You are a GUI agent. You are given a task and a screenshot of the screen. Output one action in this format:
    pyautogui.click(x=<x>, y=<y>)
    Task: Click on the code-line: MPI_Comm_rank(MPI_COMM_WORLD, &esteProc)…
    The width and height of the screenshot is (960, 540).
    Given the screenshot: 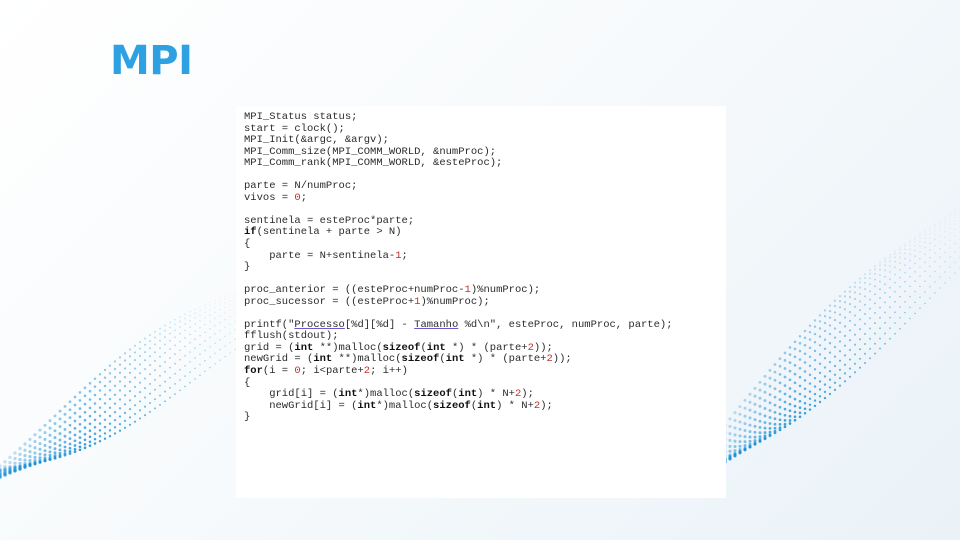 What is the action you would take?
    pyautogui.click(x=373, y=163)
    